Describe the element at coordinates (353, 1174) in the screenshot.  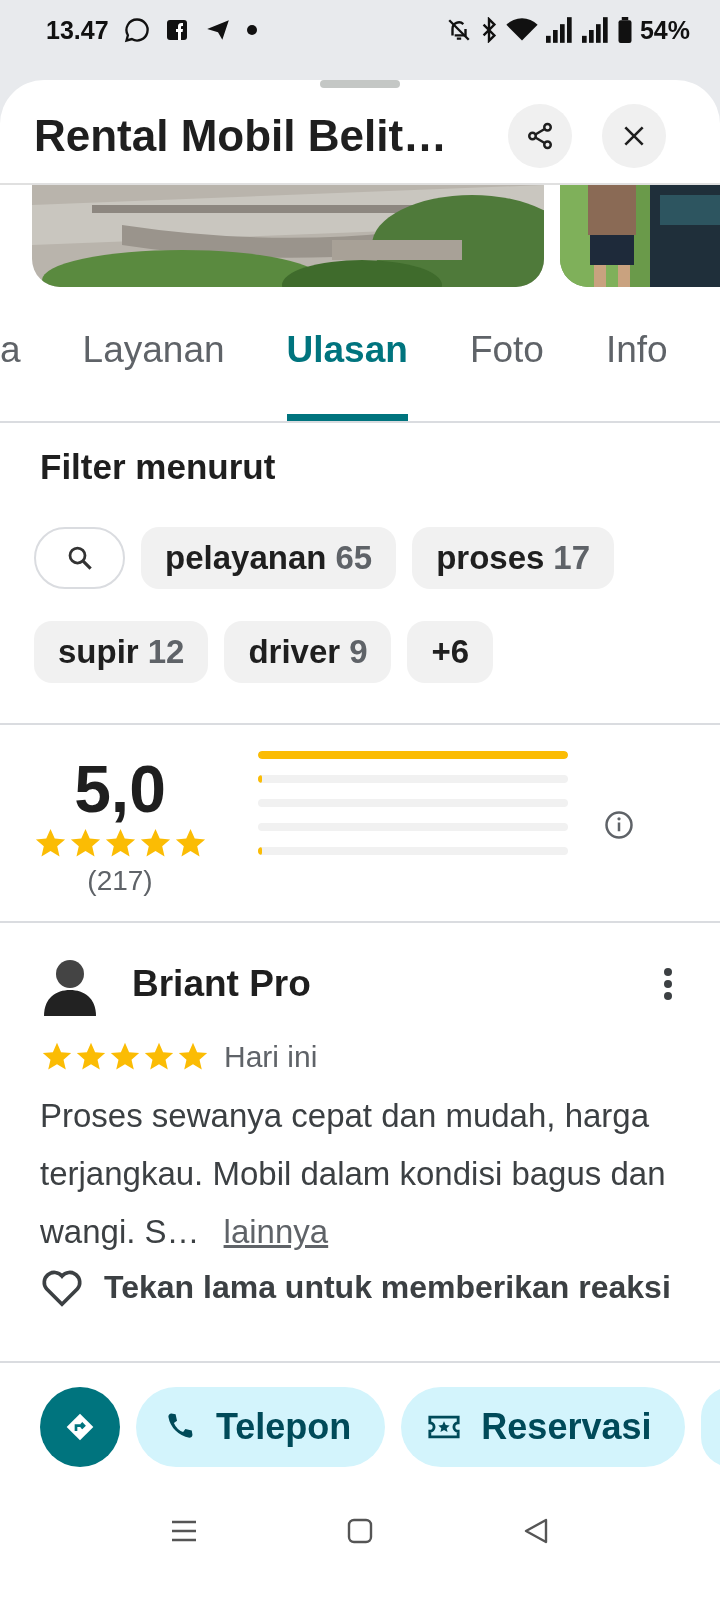
I see `review-text: Proses sewanya cepat dan mudah, harga terjangkau. Mobil dalam kondisi bagus dan wangi. S… lainnya` at that location.